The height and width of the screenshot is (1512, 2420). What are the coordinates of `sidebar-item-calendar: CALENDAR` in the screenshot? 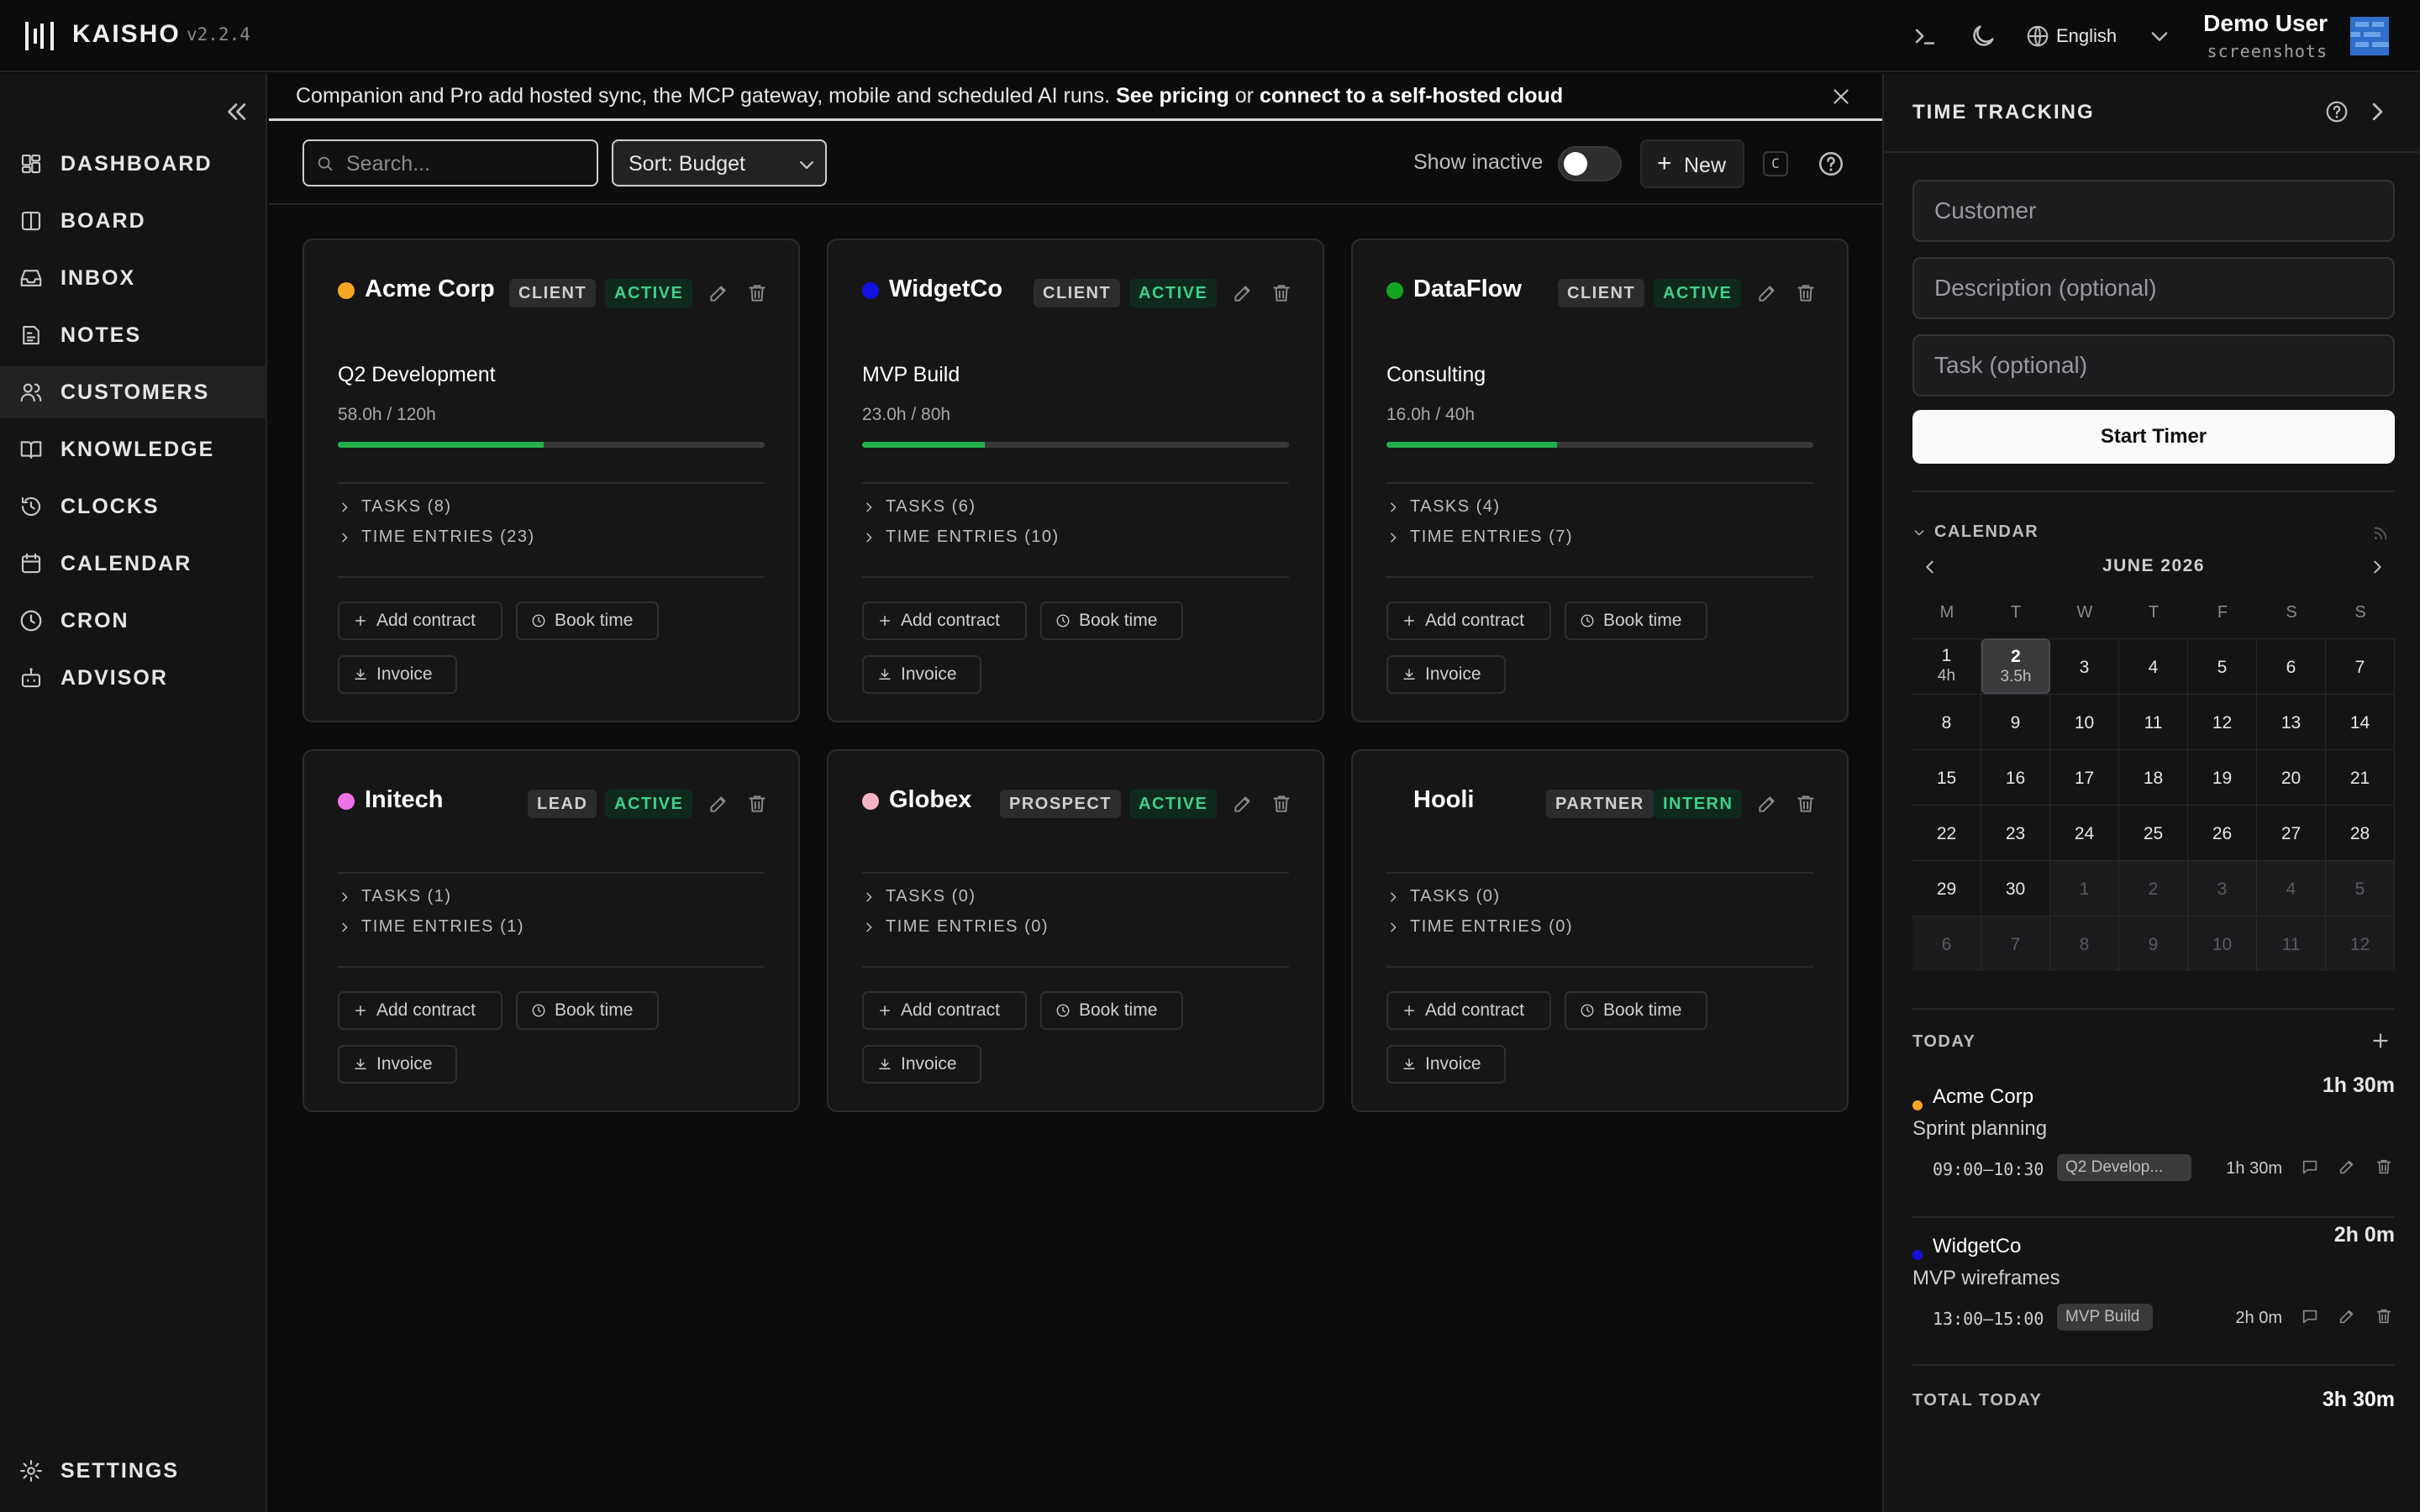 It's located at (133, 564).